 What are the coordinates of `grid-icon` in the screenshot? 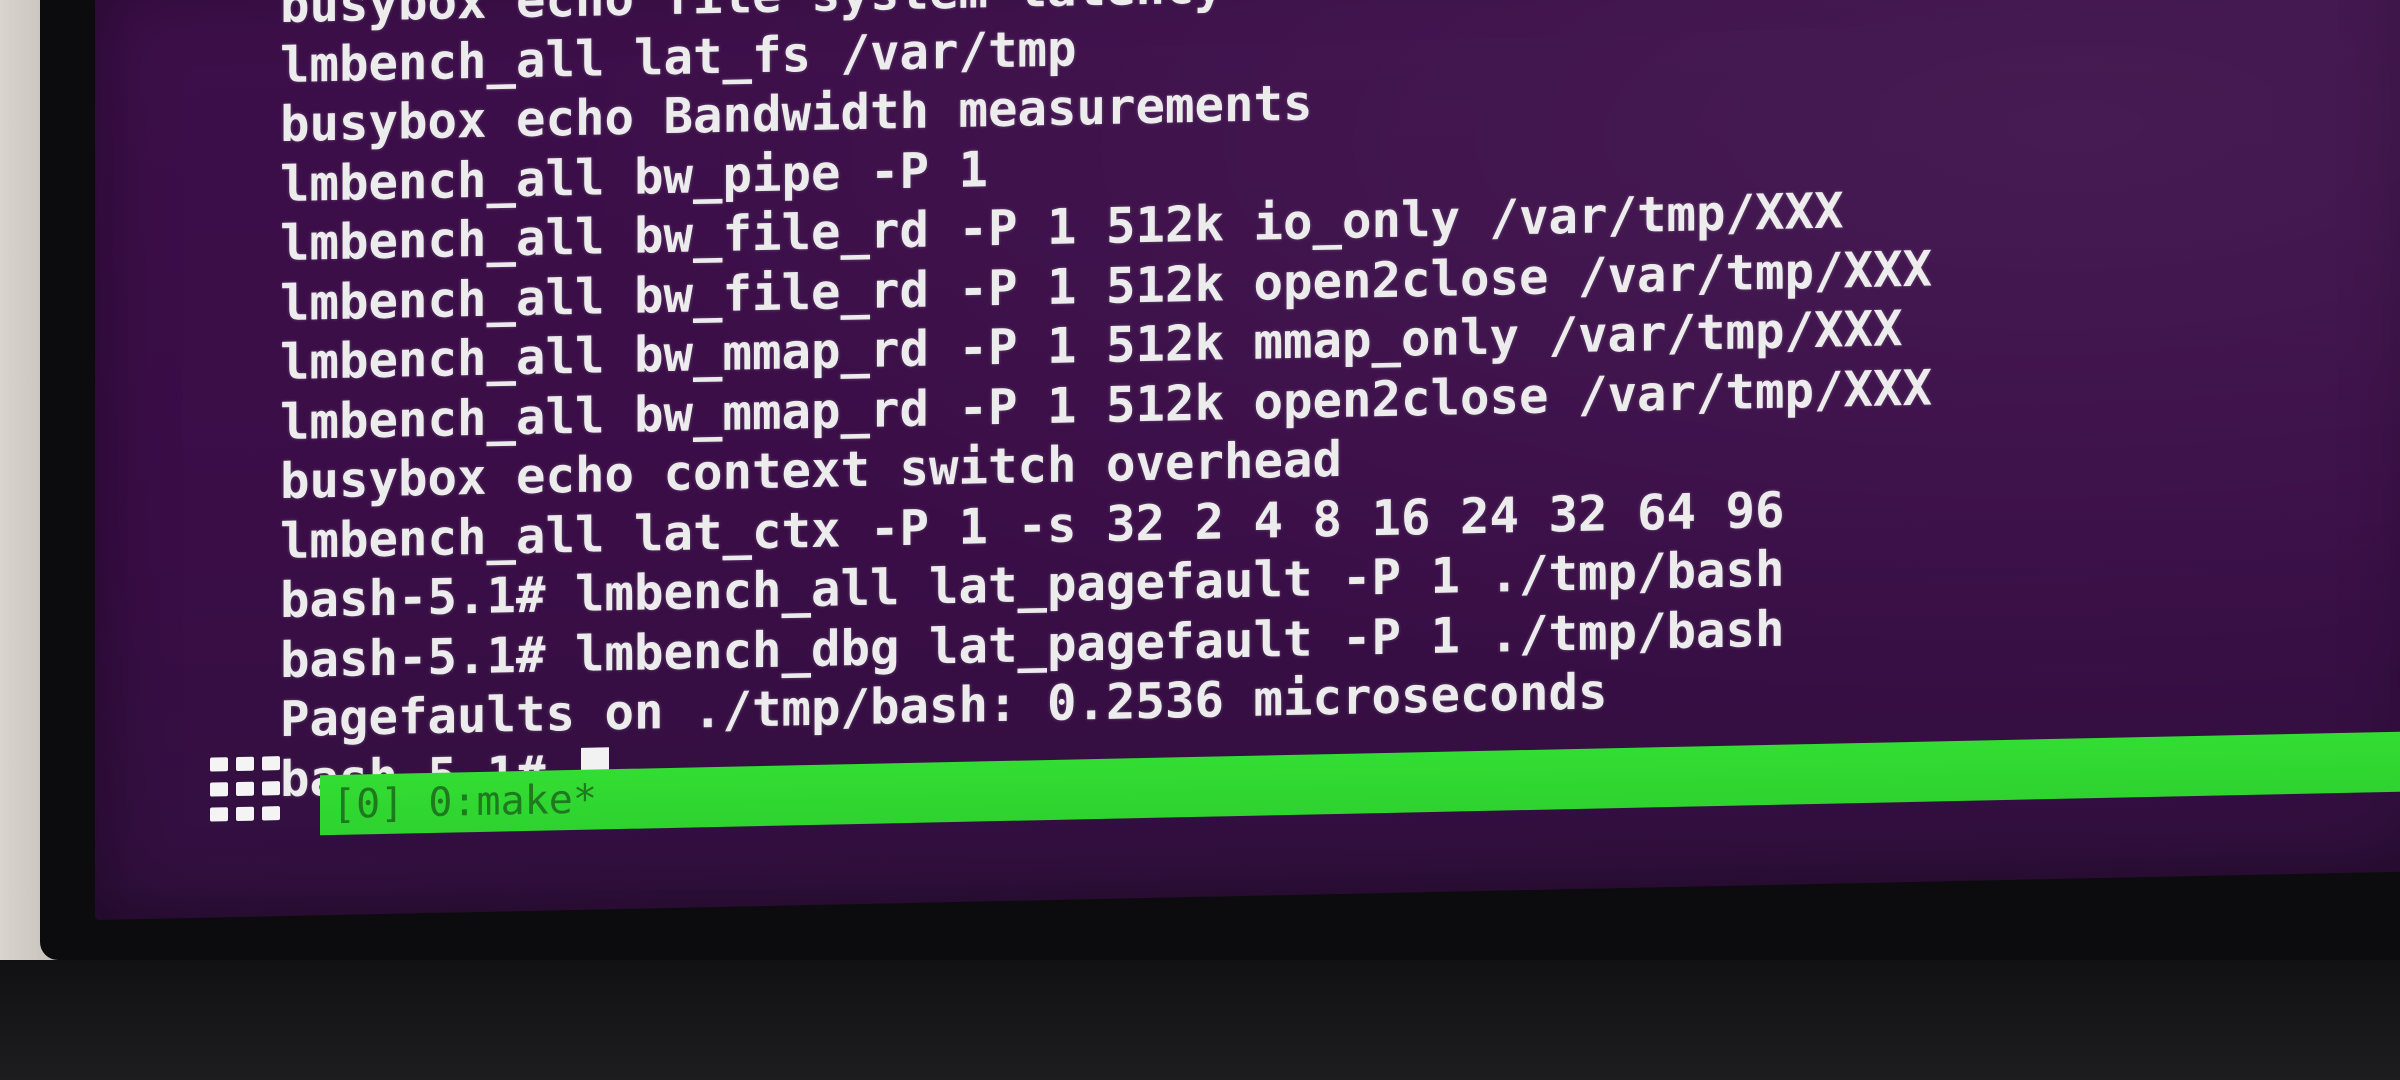 It's located at (247, 794).